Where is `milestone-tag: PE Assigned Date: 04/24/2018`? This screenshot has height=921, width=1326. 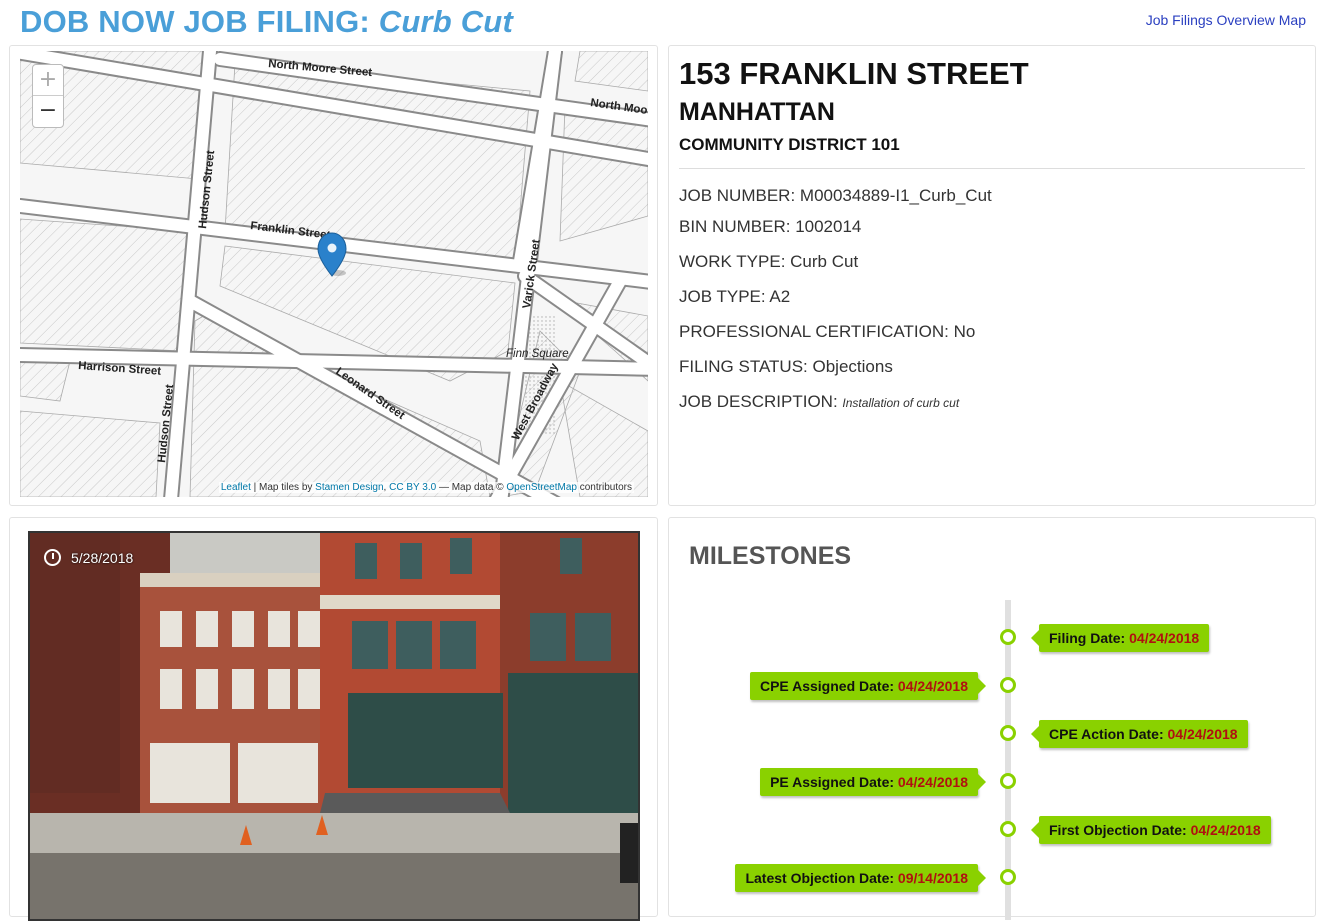
milestone-tag: PE Assigned Date: 04/24/2018 is located at coordinates (873, 782).